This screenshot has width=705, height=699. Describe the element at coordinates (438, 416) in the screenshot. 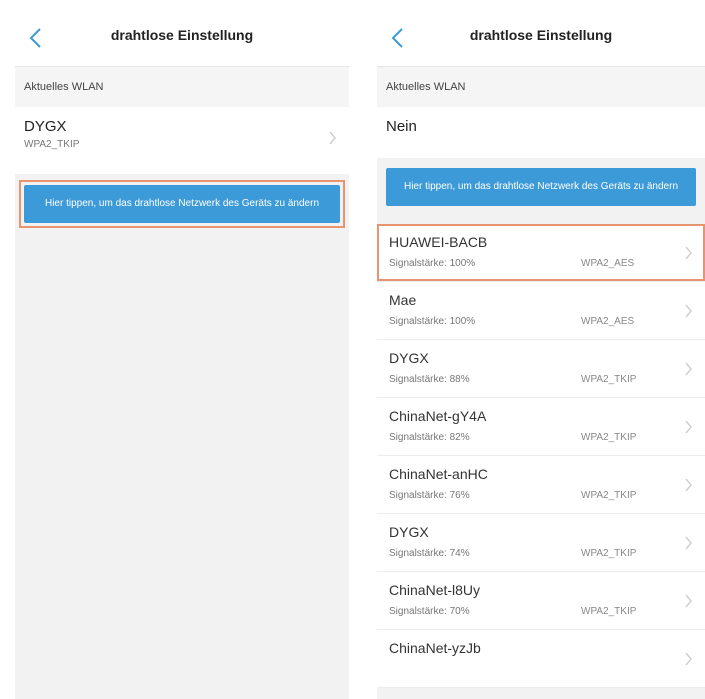

I see `network-ssid: ChinaNet-gY4A` at that location.